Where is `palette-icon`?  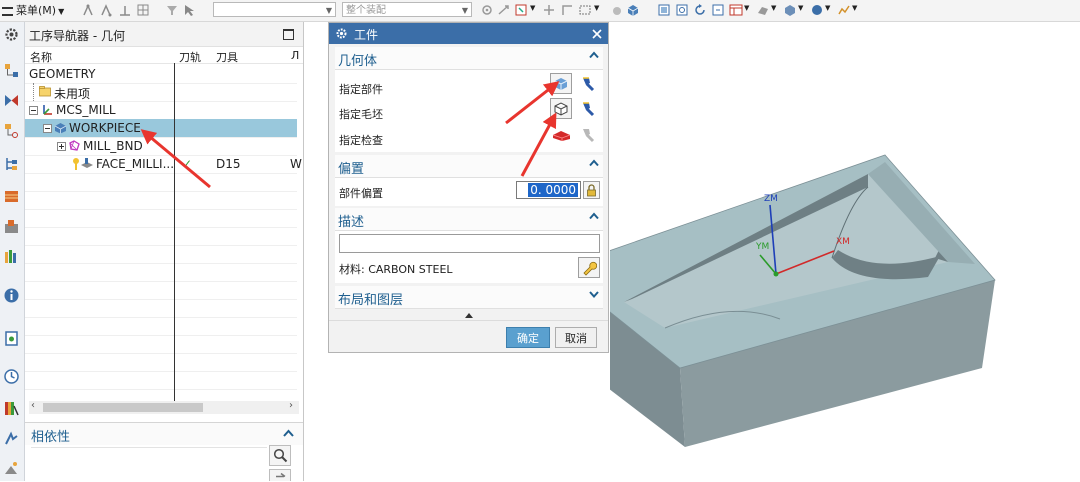 palette-icon is located at coordinates (11, 408).